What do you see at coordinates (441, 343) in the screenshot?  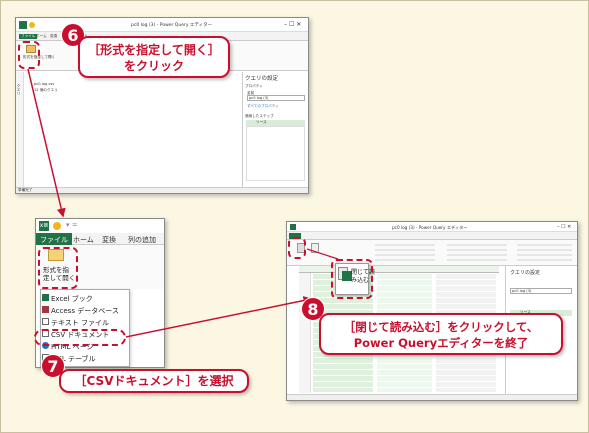 I see `step-8-line2: Power Queryエディターを終了` at bounding box center [441, 343].